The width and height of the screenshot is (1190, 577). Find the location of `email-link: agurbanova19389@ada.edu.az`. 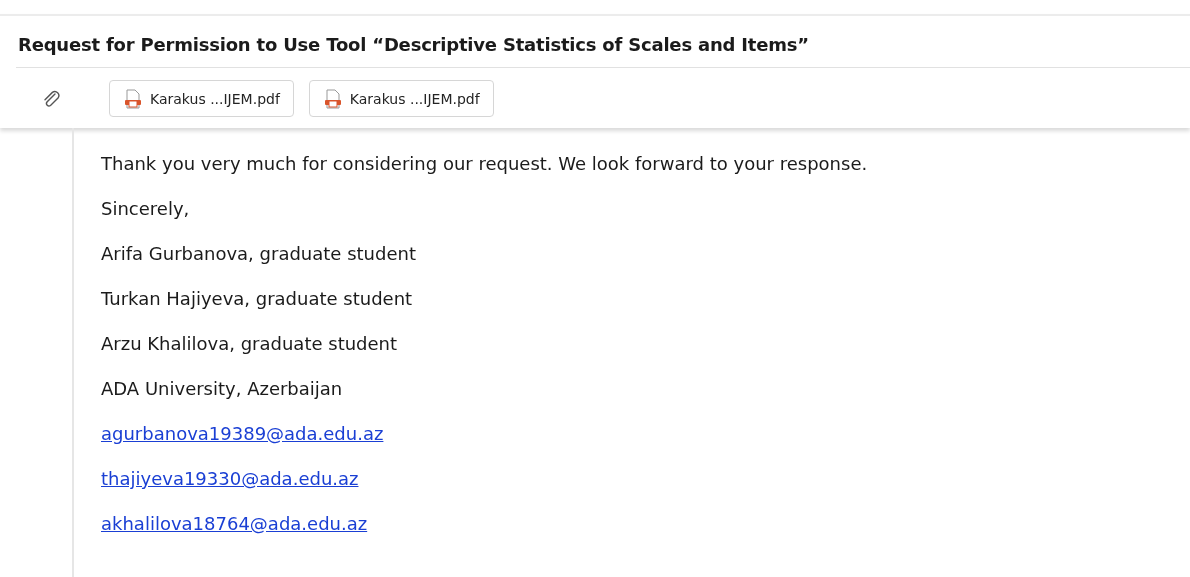

email-link: agurbanova19389@ada.edu.az is located at coordinates (242, 433).